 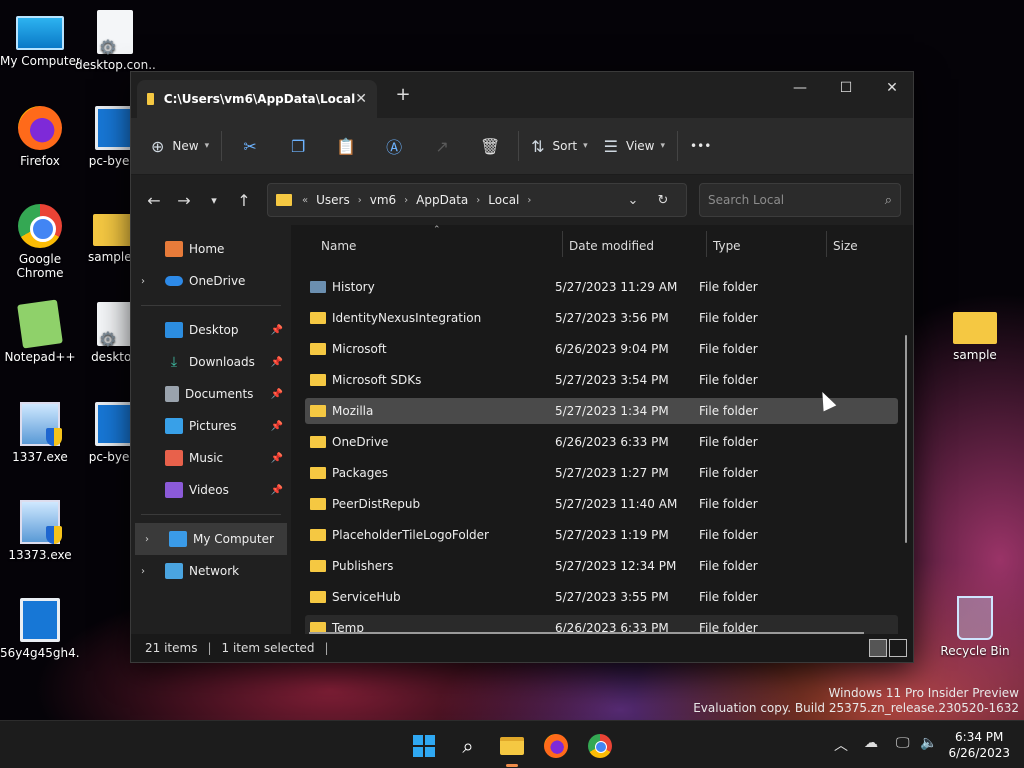 What do you see at coordinates (600, 746) in the screenshot?
I see `taskbar-chrome` at bounding box center [600, 746].